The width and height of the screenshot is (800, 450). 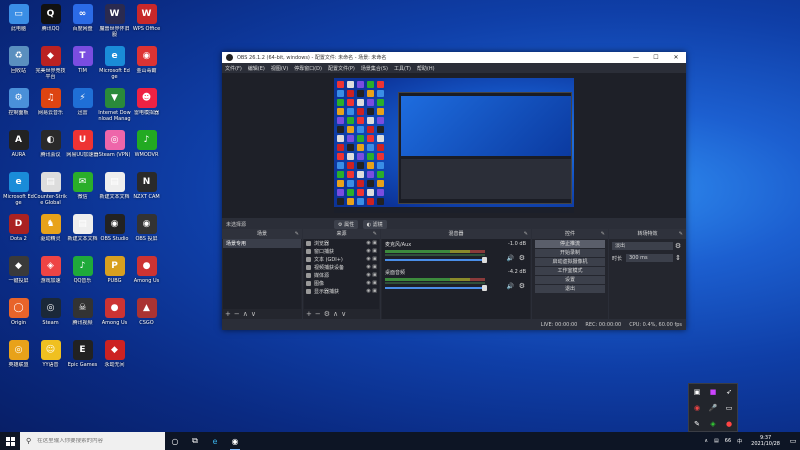 What do you see at coordinates (656, 57) in the screenshot?
I see `maximize-button: ☐` at bounding box center [656, 57].